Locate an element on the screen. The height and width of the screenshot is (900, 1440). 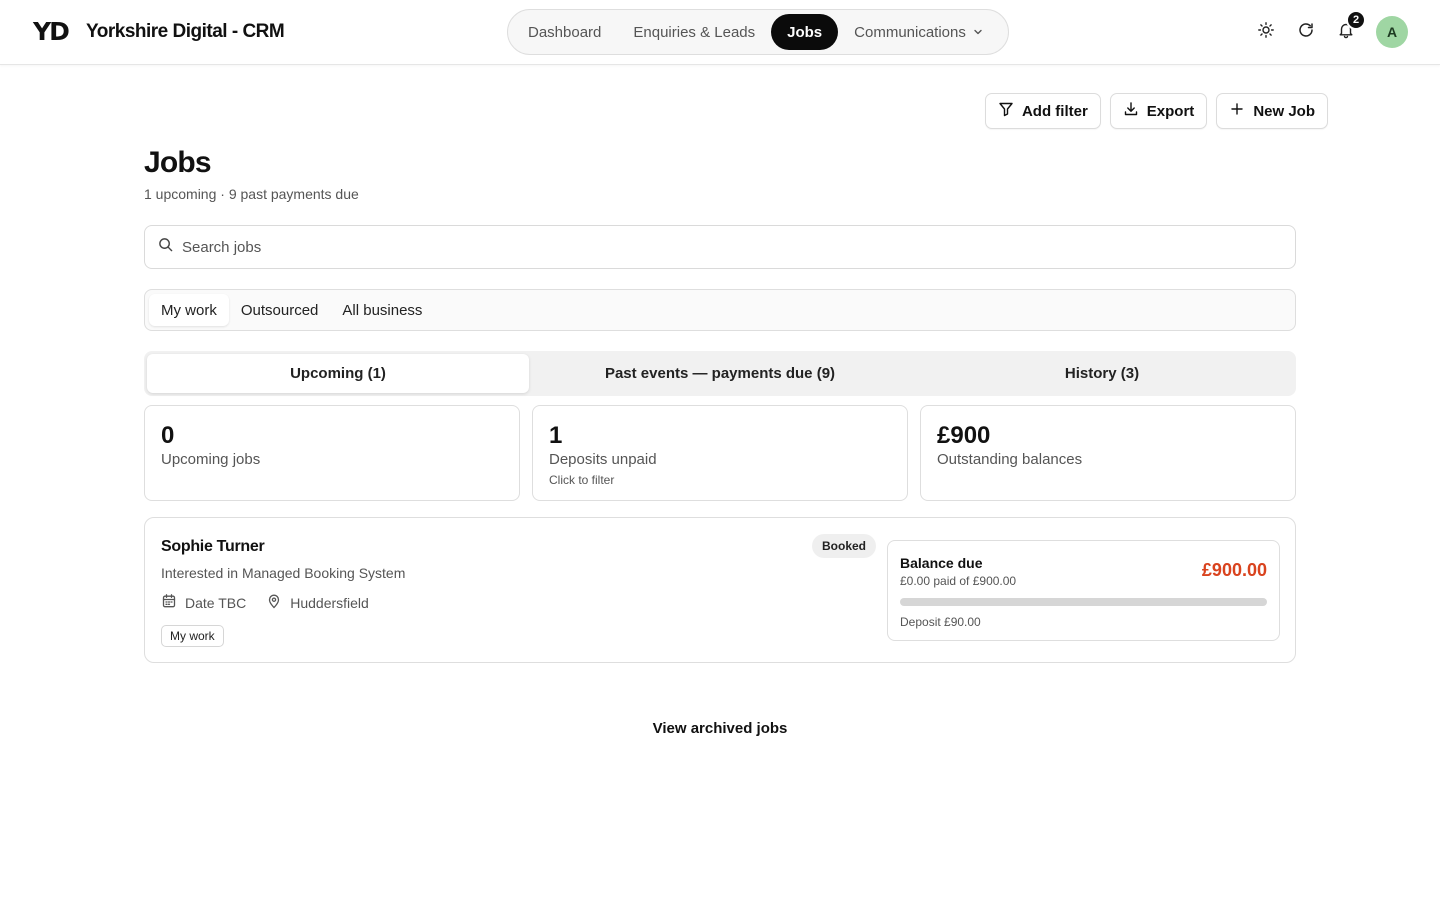
app-title: Yorkshire Digital - CRM is located at coordinates (185, 31).